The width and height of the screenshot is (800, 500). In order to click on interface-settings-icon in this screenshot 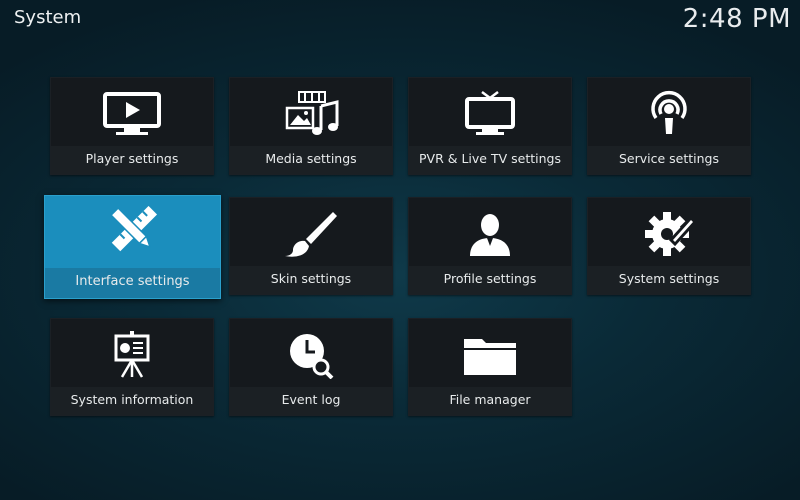, I will do `click(133, 230)`.